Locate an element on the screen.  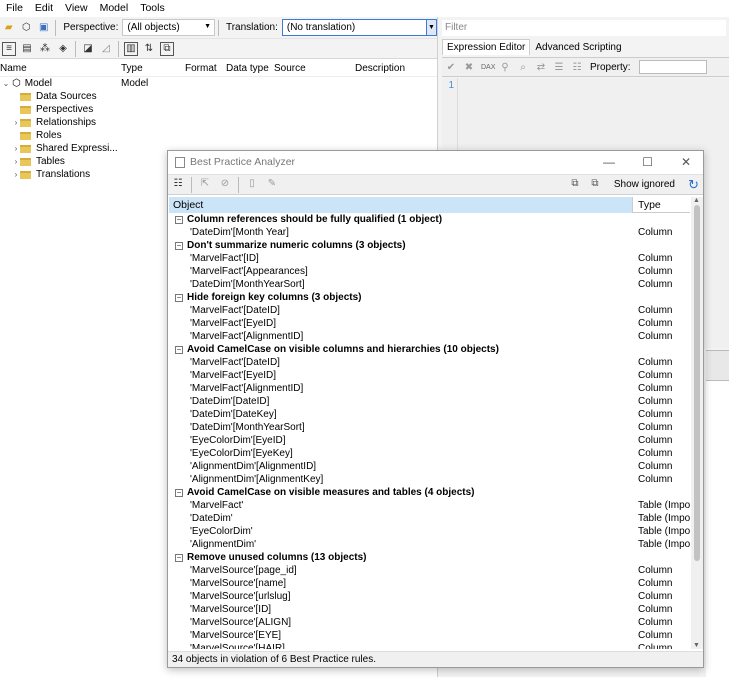
violation-row: 'AlignmentDim' Table (Impo is located at coordinates (429, 545).